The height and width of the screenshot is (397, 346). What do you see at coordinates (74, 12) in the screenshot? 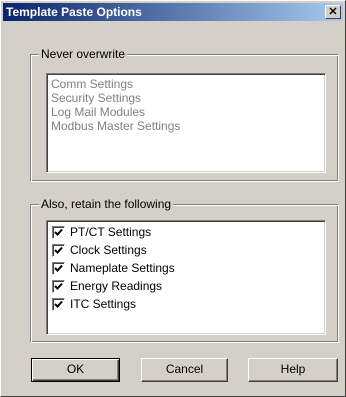
I see `dialog-title: Template Paste Options` at bounding box center [74, 12].